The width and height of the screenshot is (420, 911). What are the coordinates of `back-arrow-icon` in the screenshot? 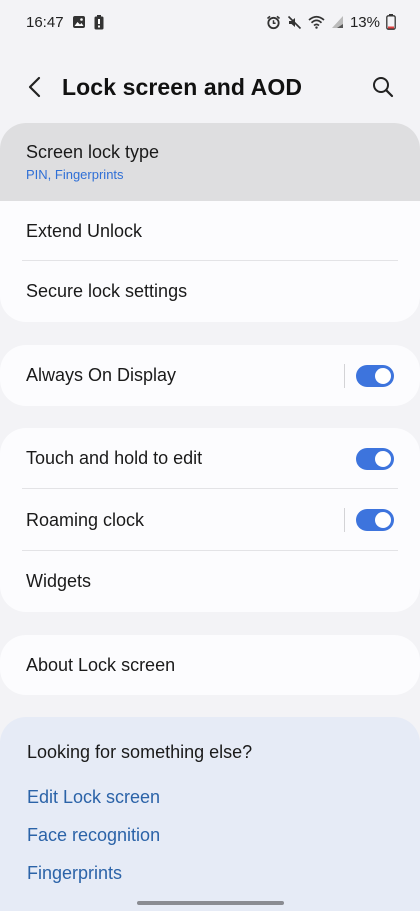 It's located at (35, 89).